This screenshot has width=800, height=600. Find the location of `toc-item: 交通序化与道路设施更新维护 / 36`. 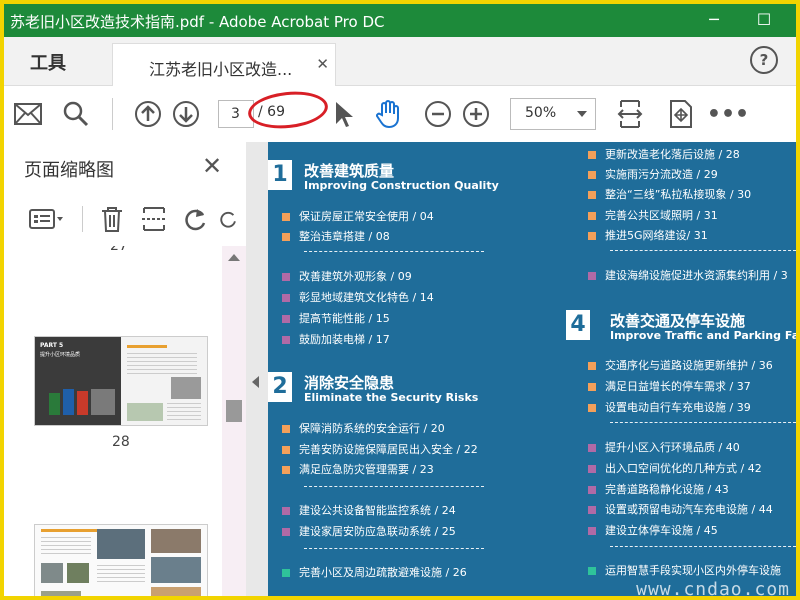

toc-item: 交通序化与道路设施更新维护 / 36 is located at coordinates (680, 365).